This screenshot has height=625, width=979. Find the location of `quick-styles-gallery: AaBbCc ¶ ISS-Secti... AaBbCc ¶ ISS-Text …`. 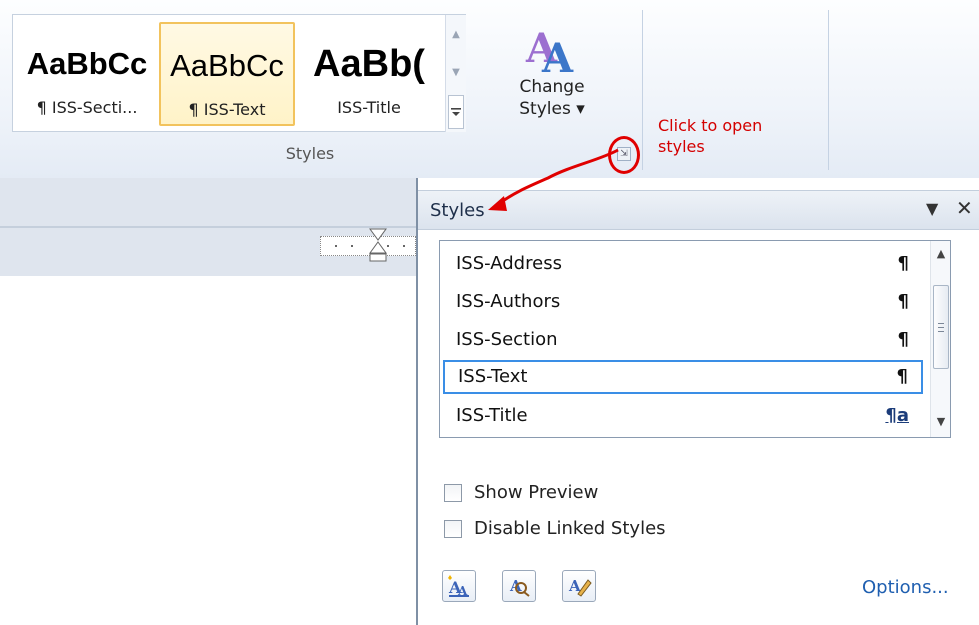

quick-styles-gallery: AaBbCc ¶ ISS-Secti... AaBbCc ¶ ISS-Text … is located at coordinates (239, 73).